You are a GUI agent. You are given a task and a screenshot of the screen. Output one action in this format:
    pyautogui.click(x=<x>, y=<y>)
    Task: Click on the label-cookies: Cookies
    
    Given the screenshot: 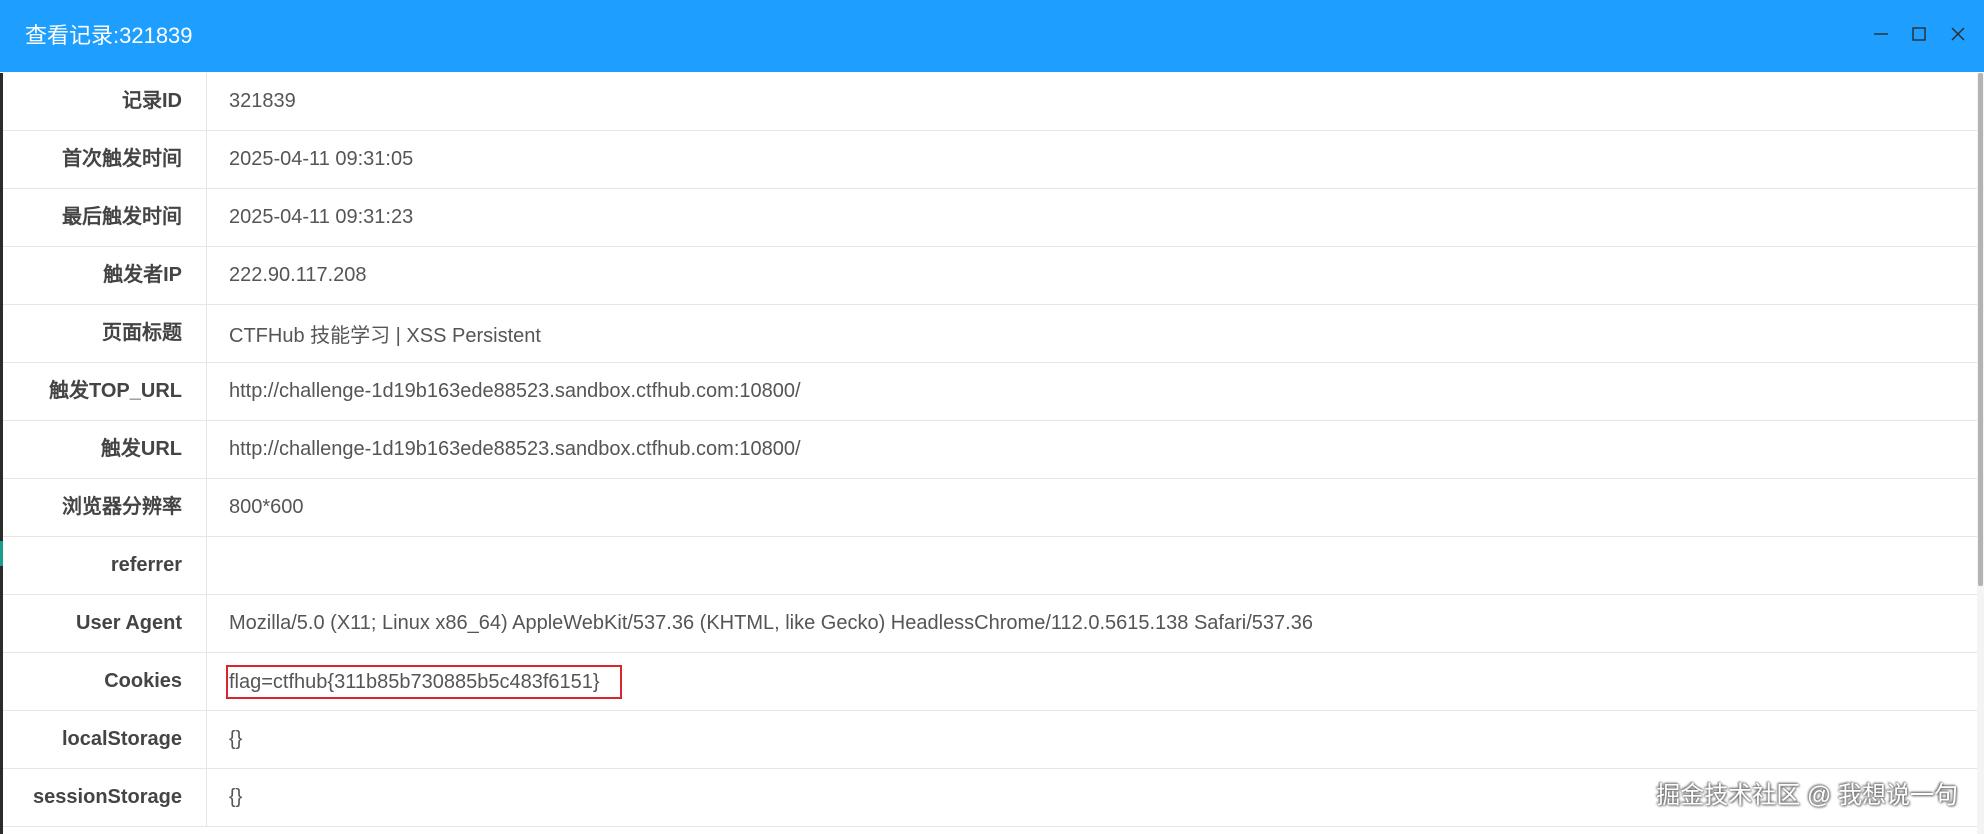 What is the action you would take?
    pyautogui.click(x=105, y=681)
    